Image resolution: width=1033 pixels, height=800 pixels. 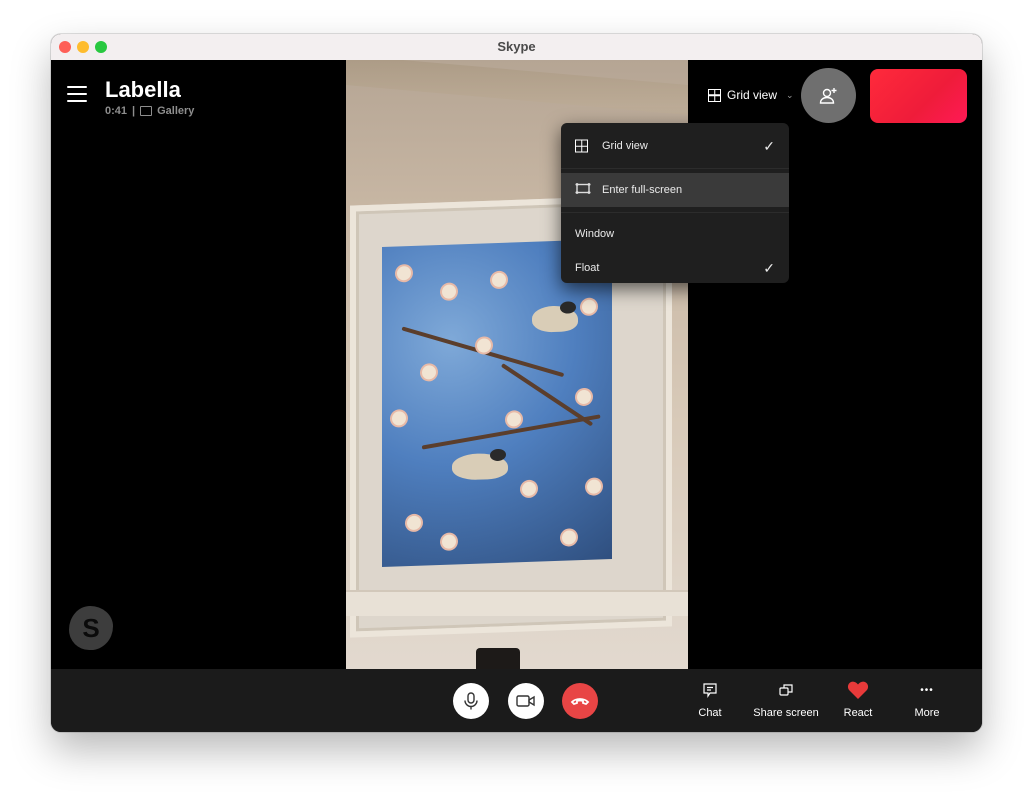 What do you see at coordinates (176, 111) in the screenshot?
I see `view-mode-label: Gallery` at bounding box center [176, 111].